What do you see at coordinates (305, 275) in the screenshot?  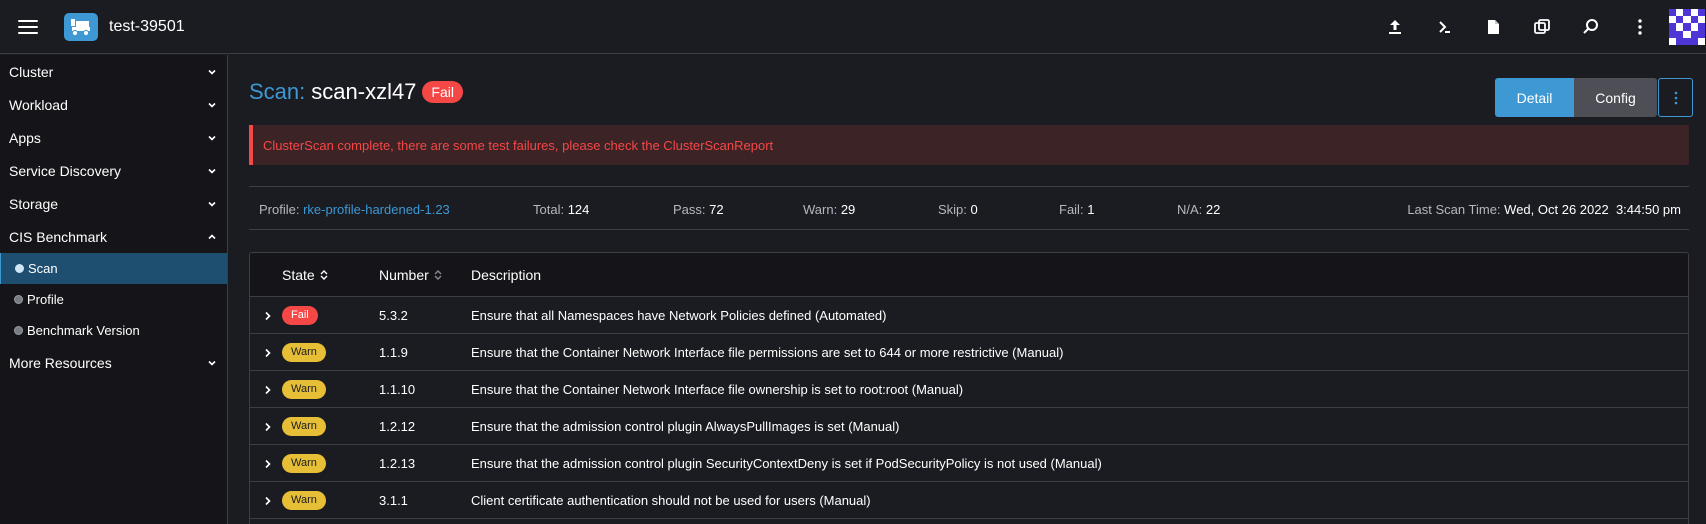 I see `column-header-state: State` at bounding box center [305, 275].